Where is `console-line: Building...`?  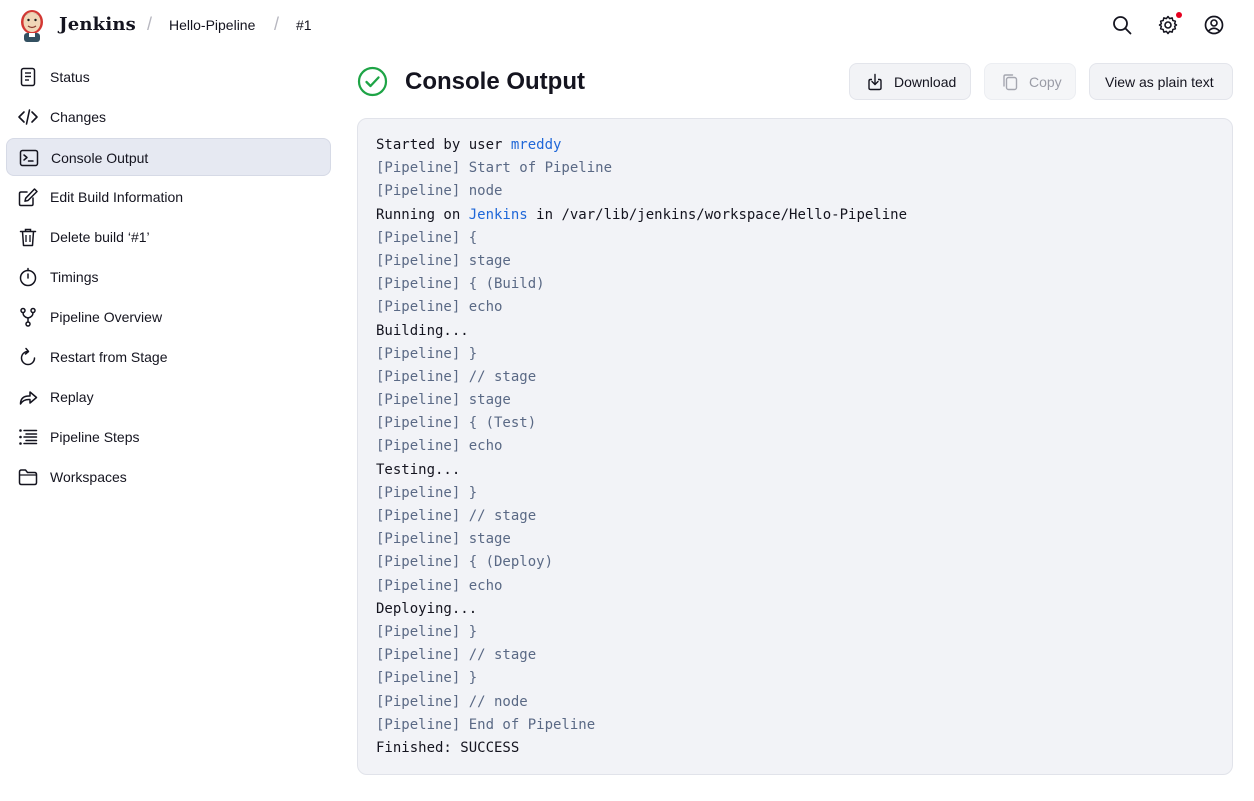
console-line: Building... is located at coordinates (795, 331).